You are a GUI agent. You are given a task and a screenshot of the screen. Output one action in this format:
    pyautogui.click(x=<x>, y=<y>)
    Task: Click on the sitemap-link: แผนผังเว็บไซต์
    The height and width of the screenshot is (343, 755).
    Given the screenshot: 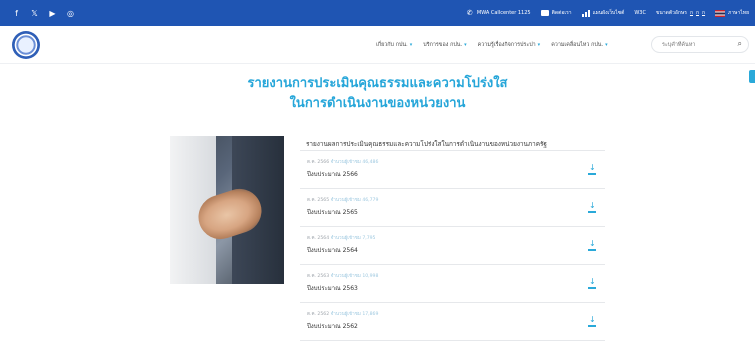 What is the action you would take?
    pyautogui.click(x=603, y=13)
    